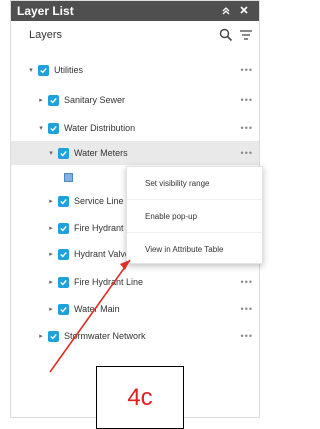 The image size is (320, 429). I want to click on layer-row-utilities: ▾ Utilities •••, so click(135, 70).